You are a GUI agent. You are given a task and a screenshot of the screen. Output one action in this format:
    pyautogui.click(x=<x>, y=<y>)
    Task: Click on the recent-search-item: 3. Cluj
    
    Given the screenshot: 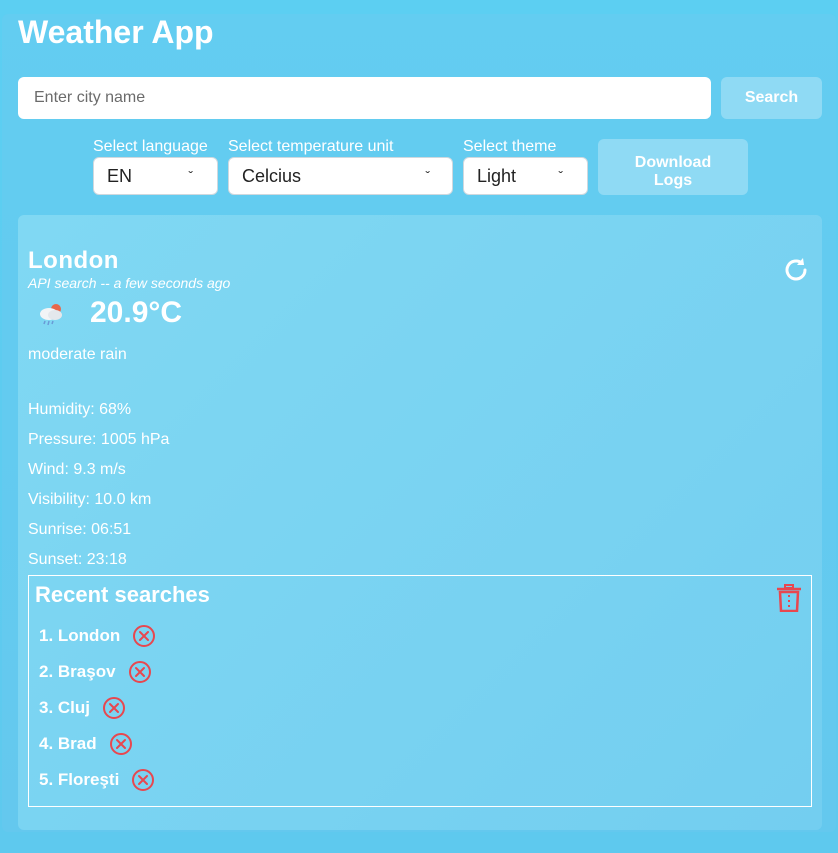 What is the action you would take?
    pyautogui.click(x=82, y=708)
    